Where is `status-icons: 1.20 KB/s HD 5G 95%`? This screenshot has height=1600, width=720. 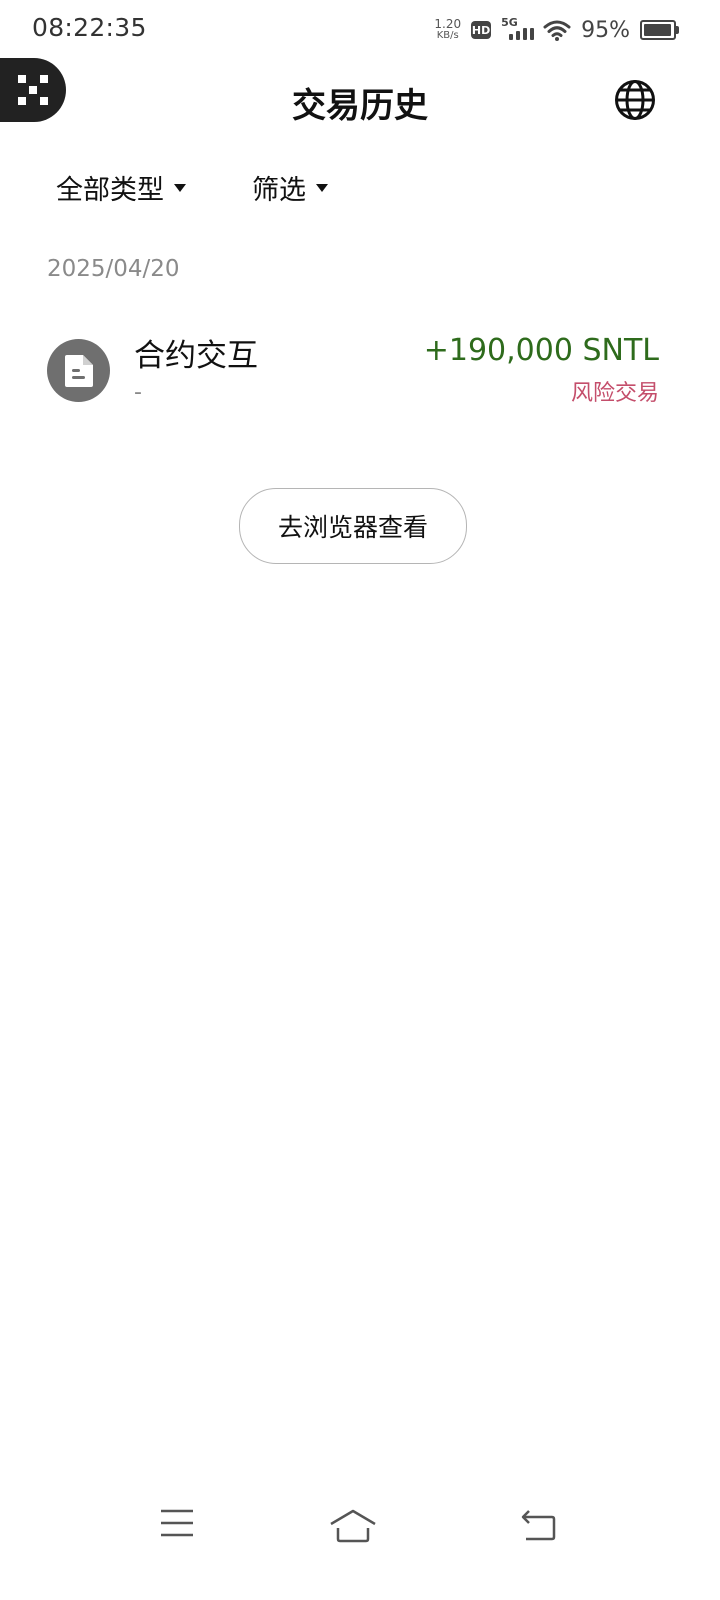 status-icons: 1.20 KB/s HD 5G 95% is located at coordinates (556, 30).